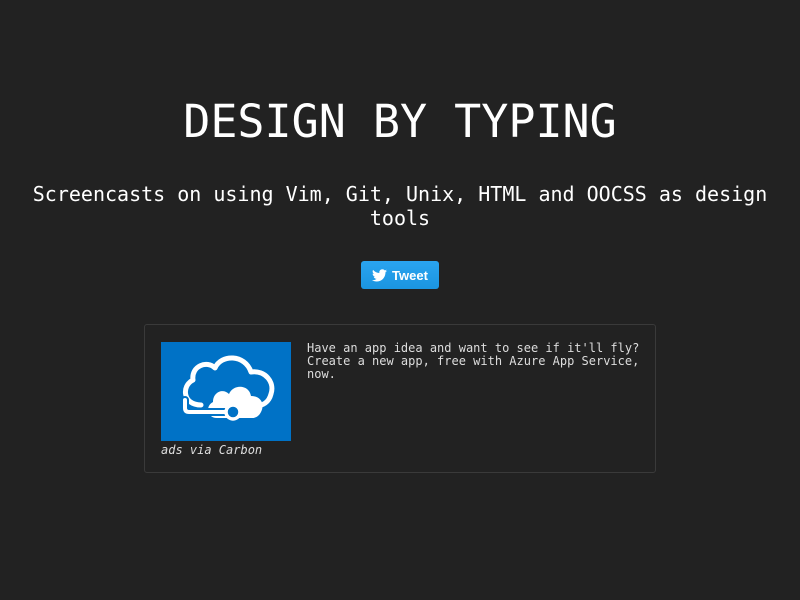  I want to click on azure-cloud-icon, so click(228, 388).